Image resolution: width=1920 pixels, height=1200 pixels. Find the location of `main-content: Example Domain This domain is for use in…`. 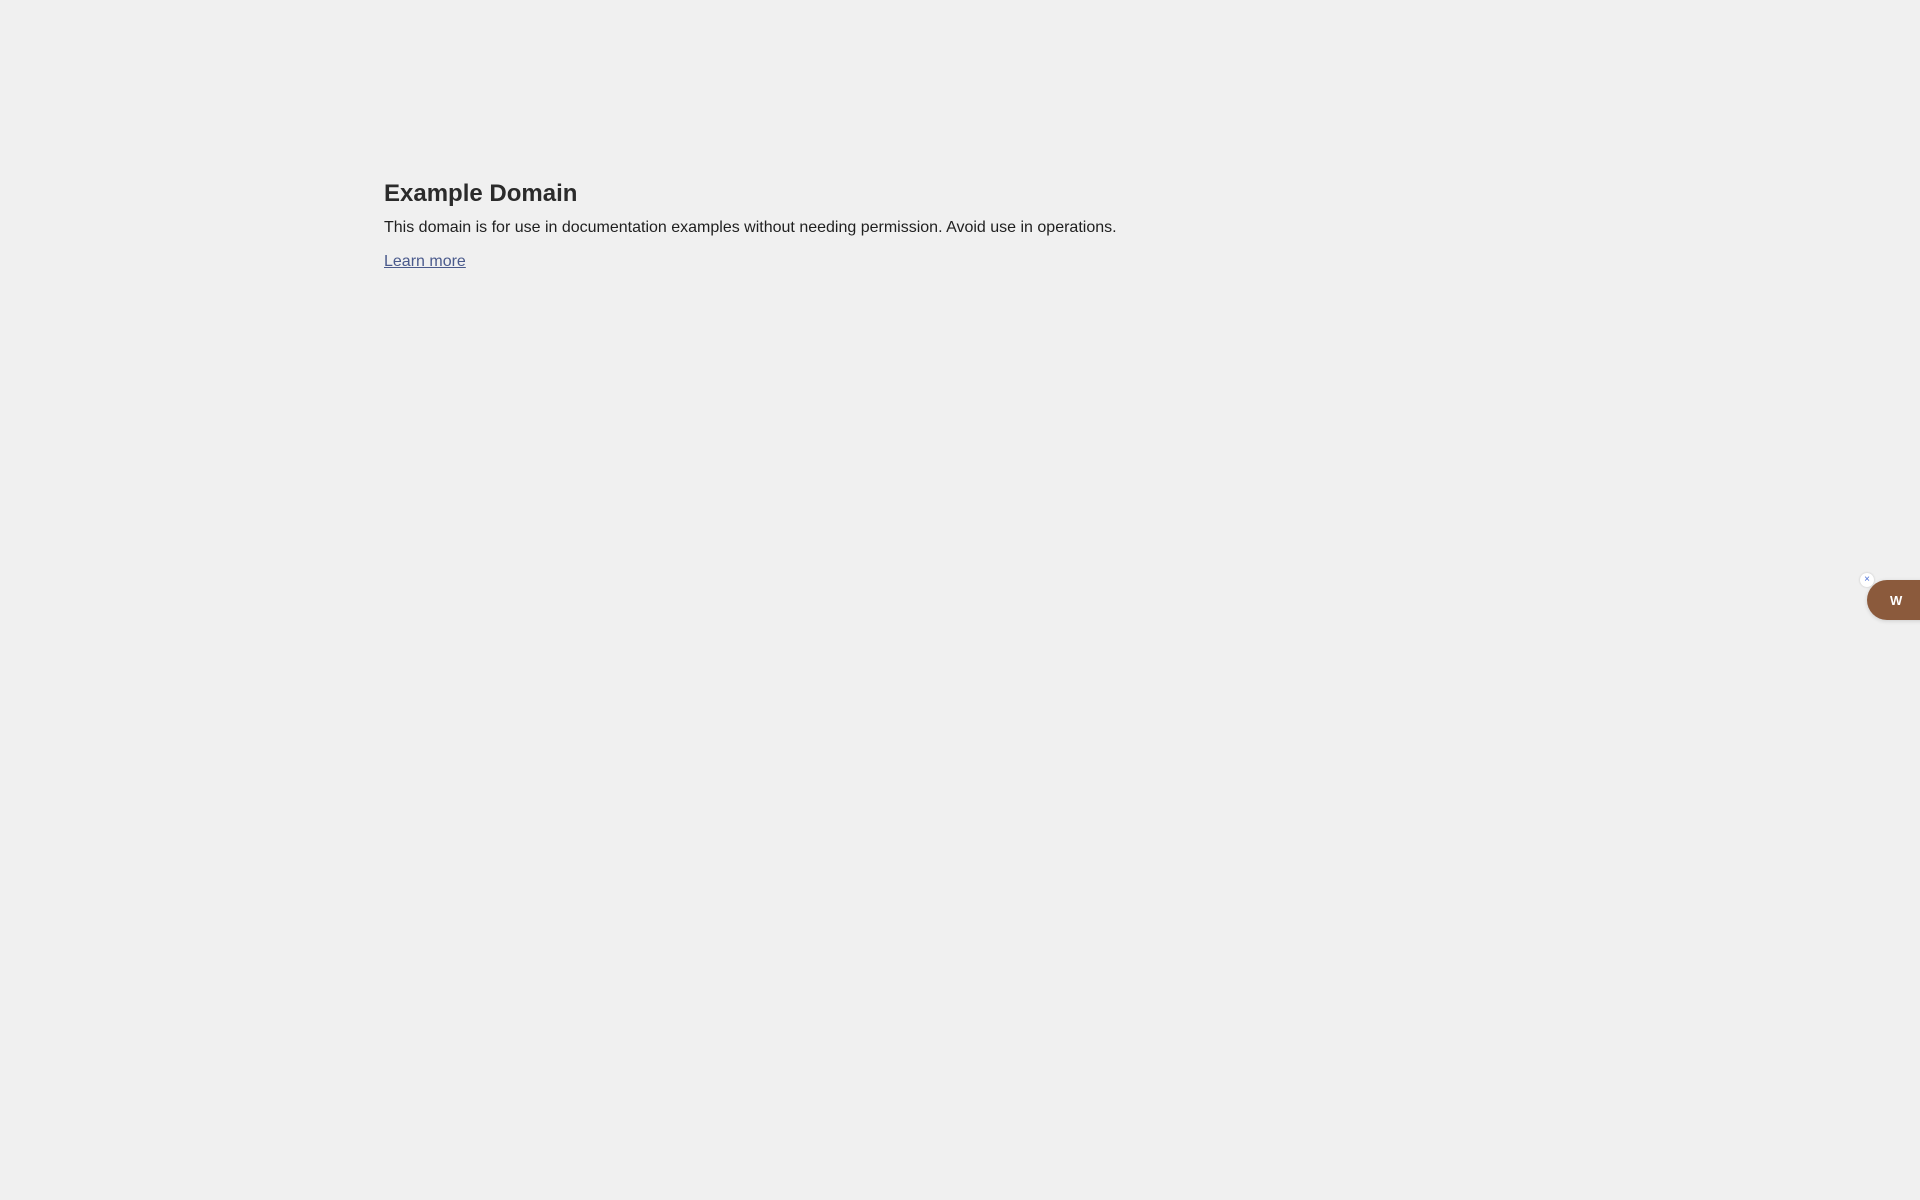

main-content: Example Domain This domain is for use in… is located at coordinates (960, 226).